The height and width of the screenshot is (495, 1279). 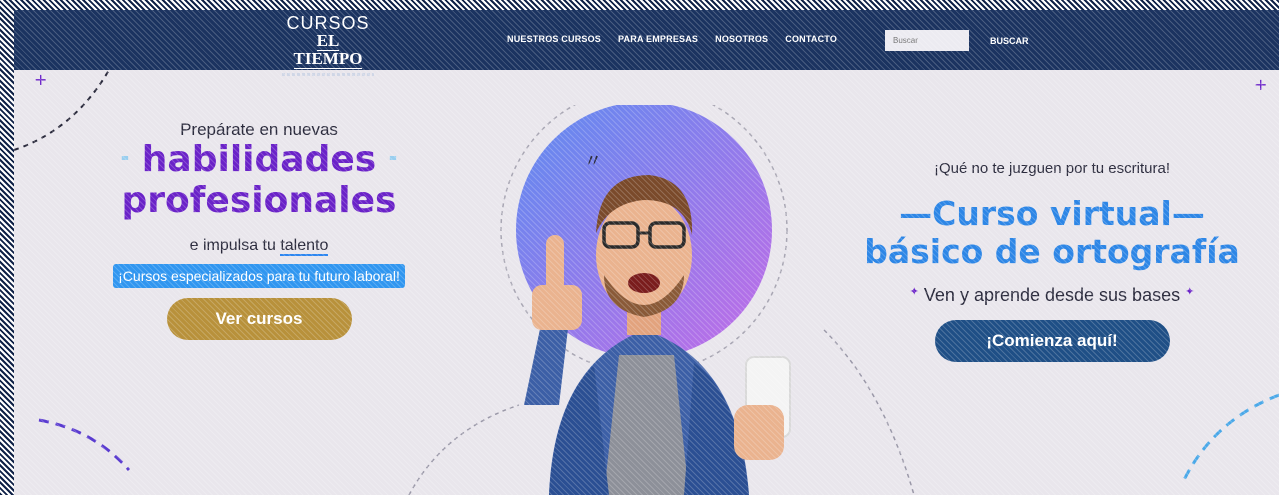 I want to click on ver-cursos-button: Ver cursos, so click(x=259, y=319).